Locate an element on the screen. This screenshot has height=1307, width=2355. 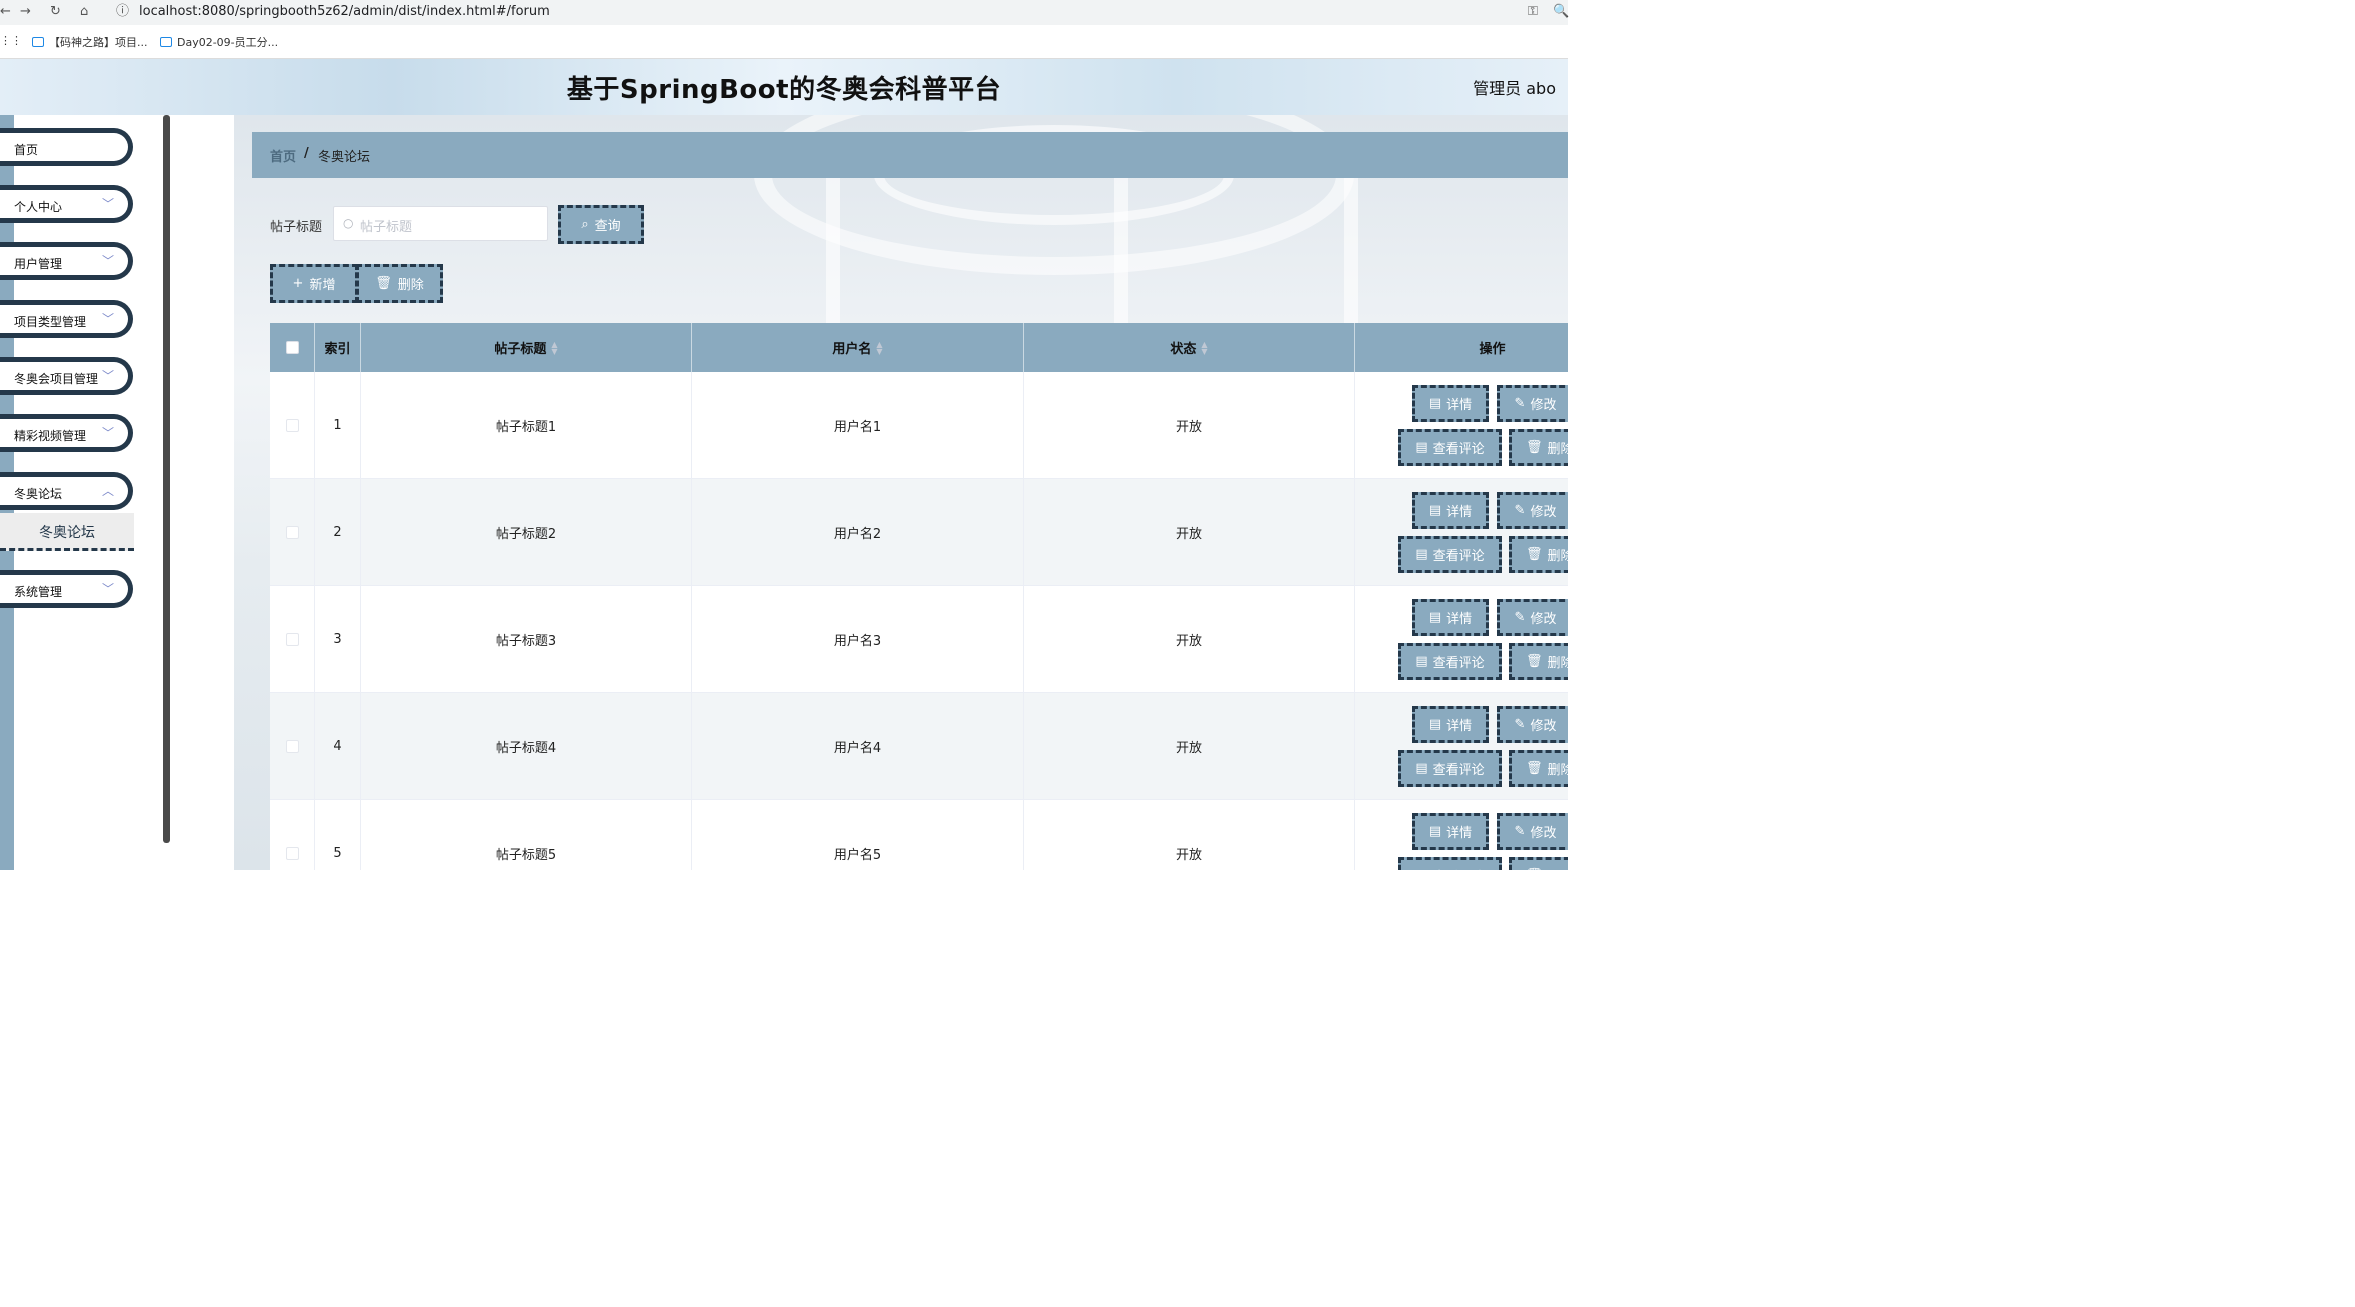
forward-icon: → is located at coordinates (25, 12).